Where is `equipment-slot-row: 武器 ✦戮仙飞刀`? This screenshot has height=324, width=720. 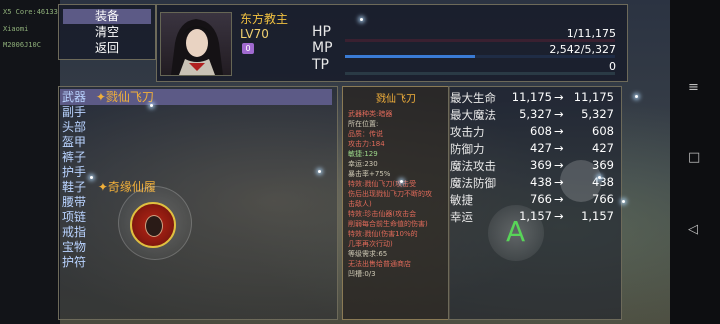
equipment-slot-row: 武器 ✦戮仙飞刀 is located at coordinates (109, 97).